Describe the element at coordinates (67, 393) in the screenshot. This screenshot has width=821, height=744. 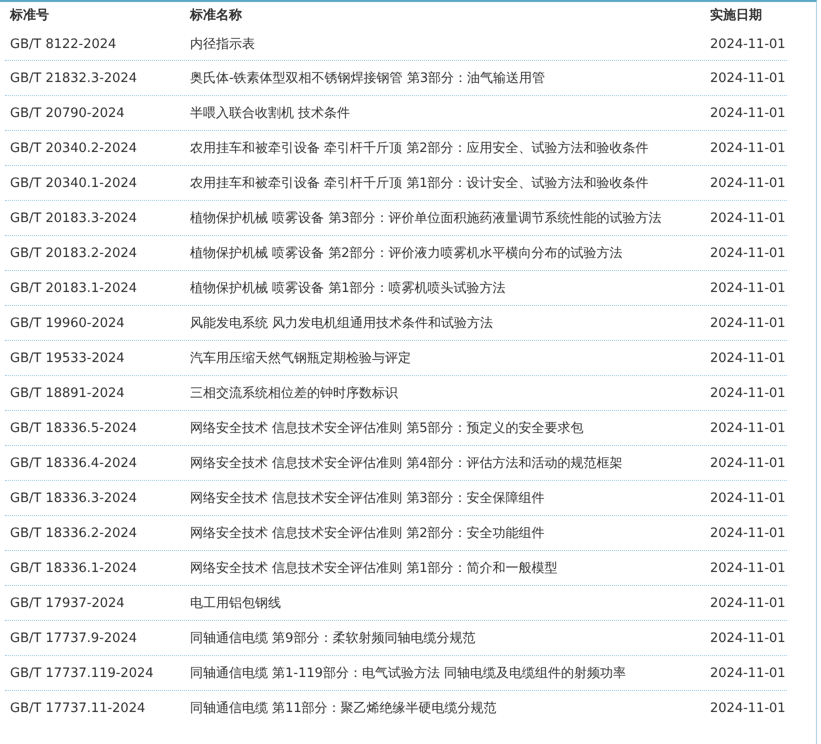
I see `table-cell: GB/T 18891-2024` at that location.